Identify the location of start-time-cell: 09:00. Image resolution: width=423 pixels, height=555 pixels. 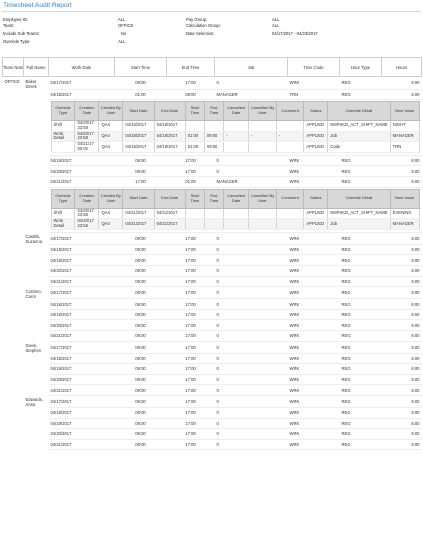
(140, 282).